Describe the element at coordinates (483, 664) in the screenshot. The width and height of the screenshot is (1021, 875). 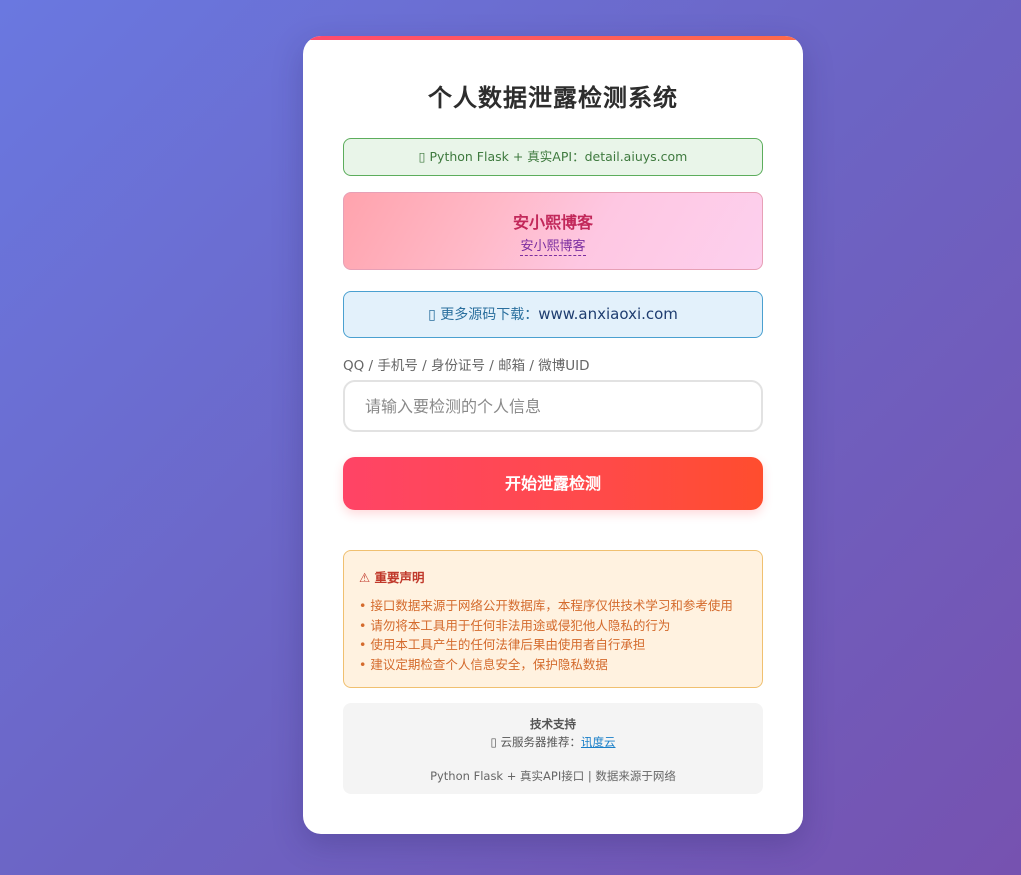
I see `disclaimer-item: • 建议定期检查个人信息安全，保护隐私数据` at that location.